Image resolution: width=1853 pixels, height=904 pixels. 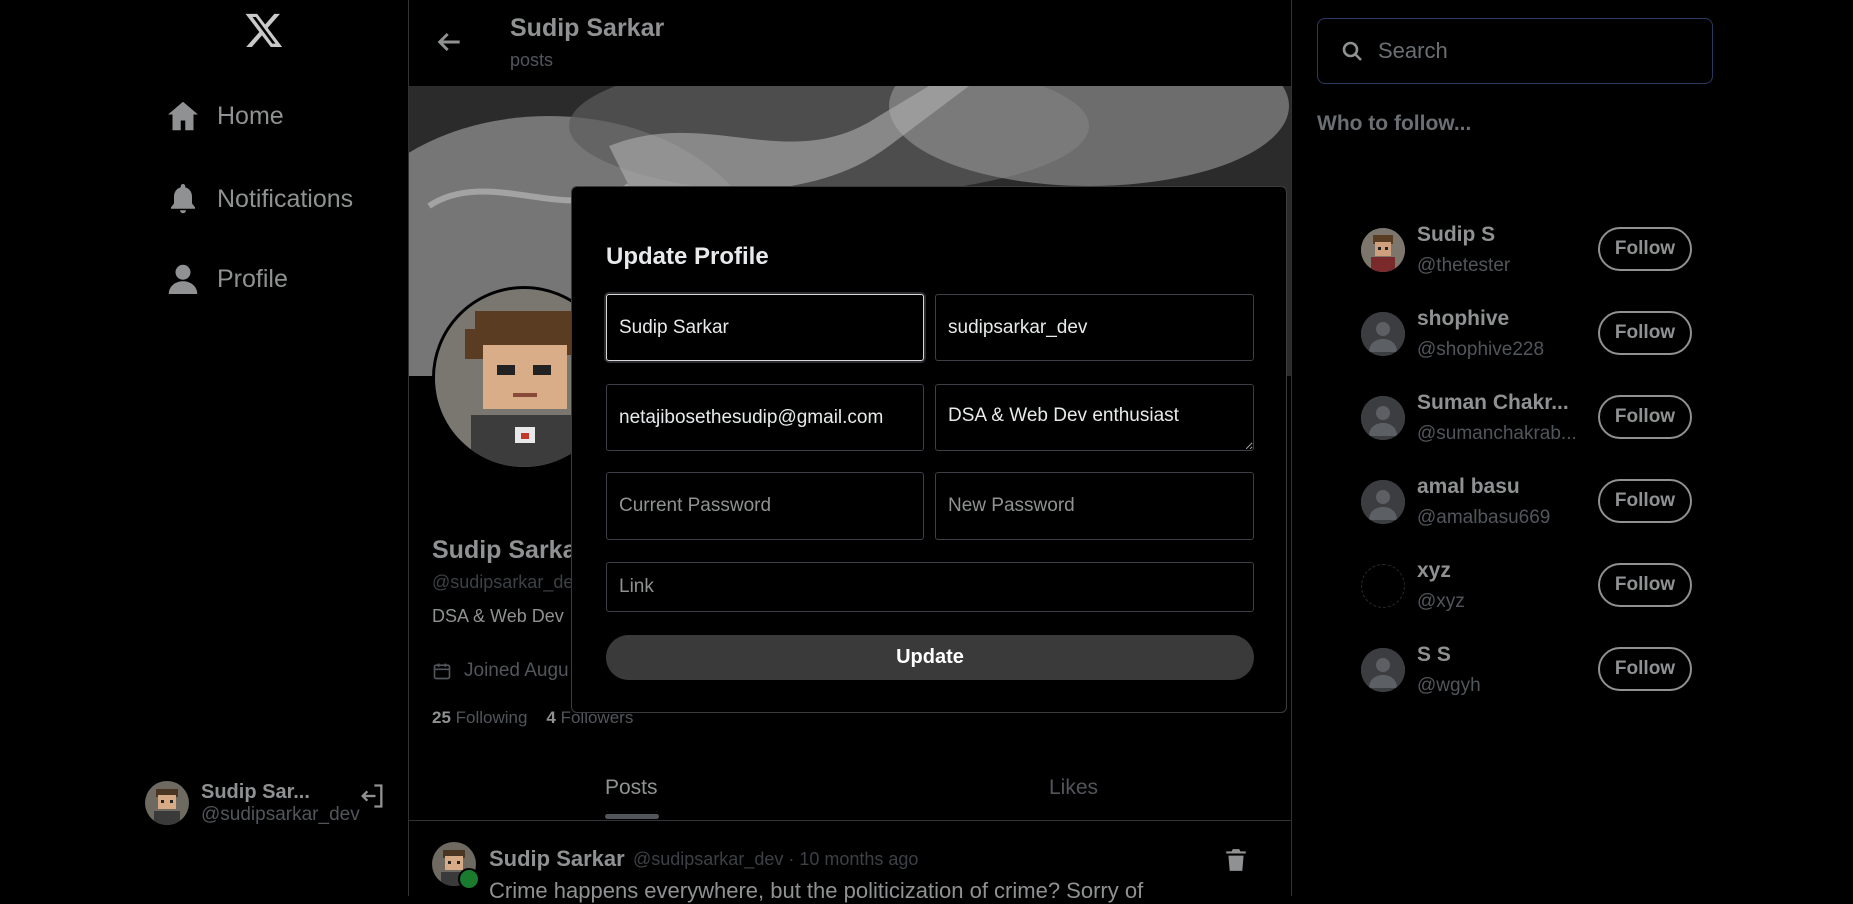 I want to click on suggestion-name: S S, so click(x=1497, y=655).